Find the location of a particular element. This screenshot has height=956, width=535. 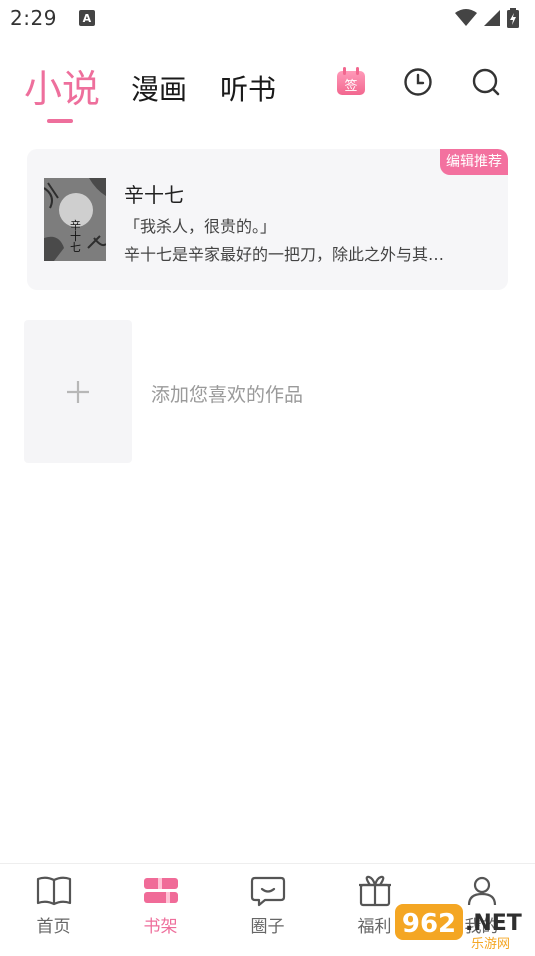

book-quote: 「我杀人，很贵的。」 is located at coordinates (200, 226).